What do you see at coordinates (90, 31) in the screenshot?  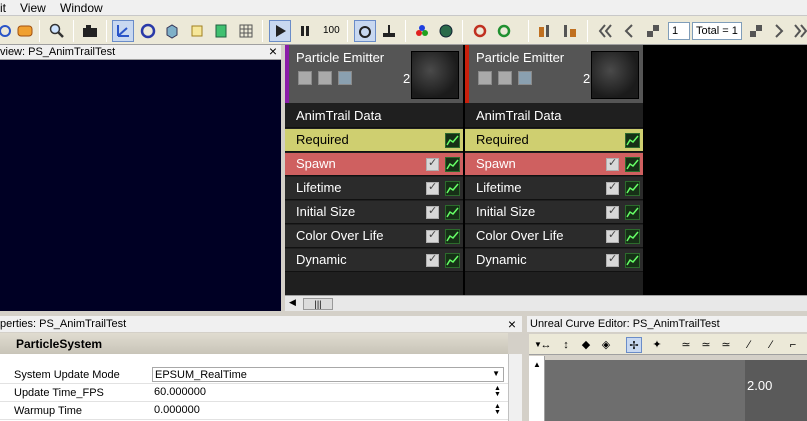 I see `camera-icon` at bounding box center [90, 31].